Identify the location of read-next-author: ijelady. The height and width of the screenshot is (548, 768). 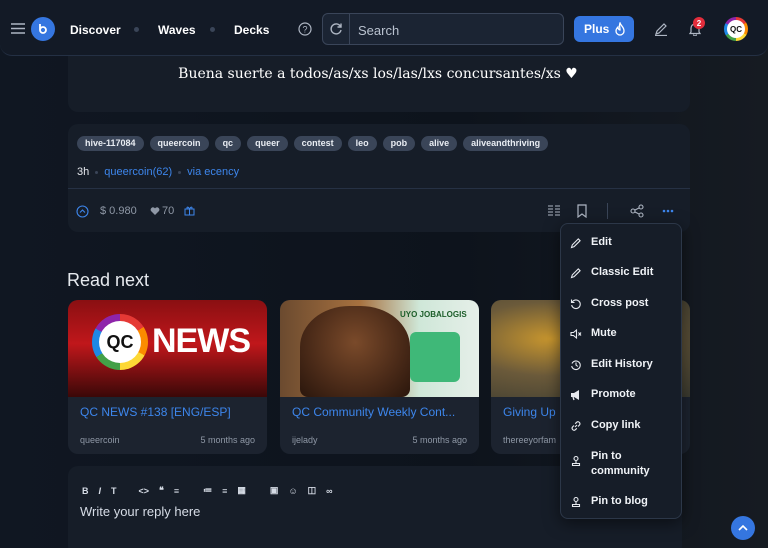
(305, 440).